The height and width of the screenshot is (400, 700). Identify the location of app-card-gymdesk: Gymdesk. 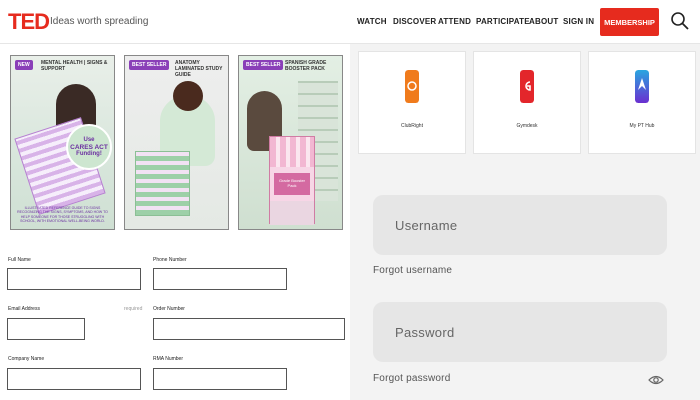
(527, 102).